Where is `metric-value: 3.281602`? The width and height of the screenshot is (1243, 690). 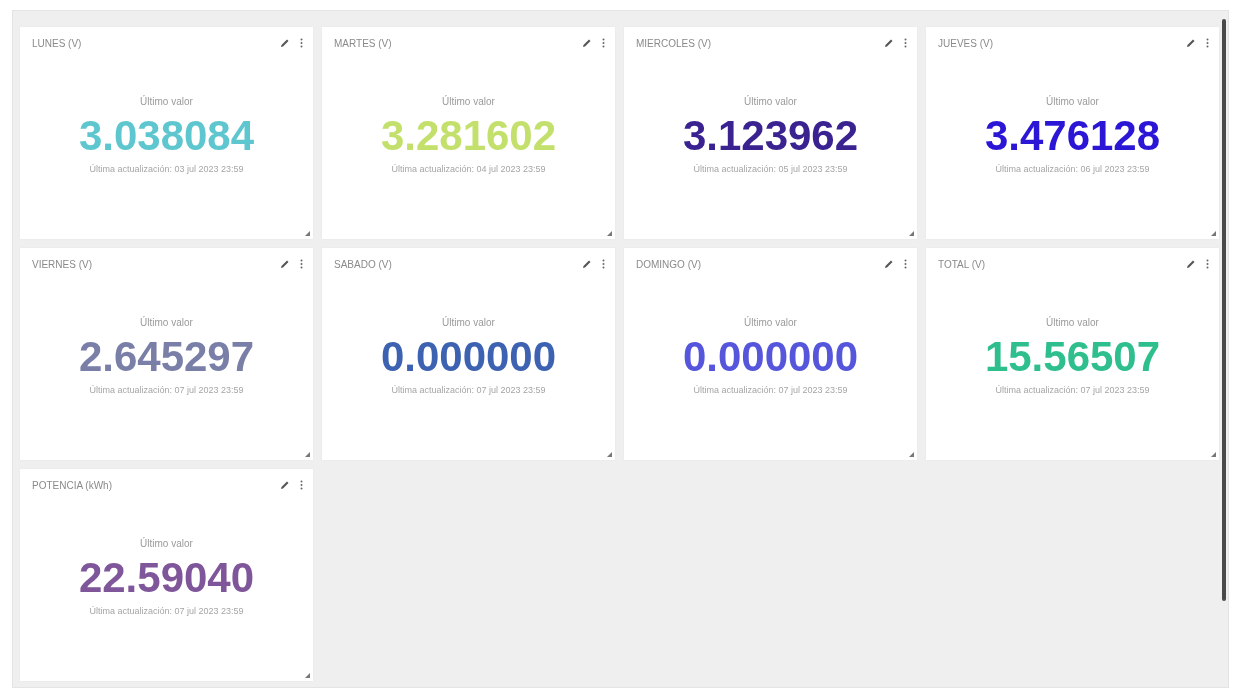
metric-value: 3.281602 is located at coordinates (468, 136).